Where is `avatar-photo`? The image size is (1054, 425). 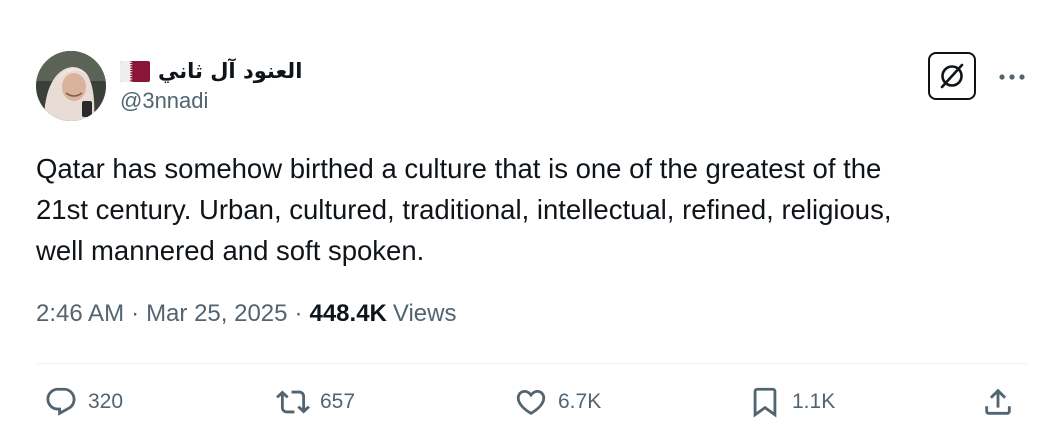 avatar-photo is located at coordinates (71, 86).